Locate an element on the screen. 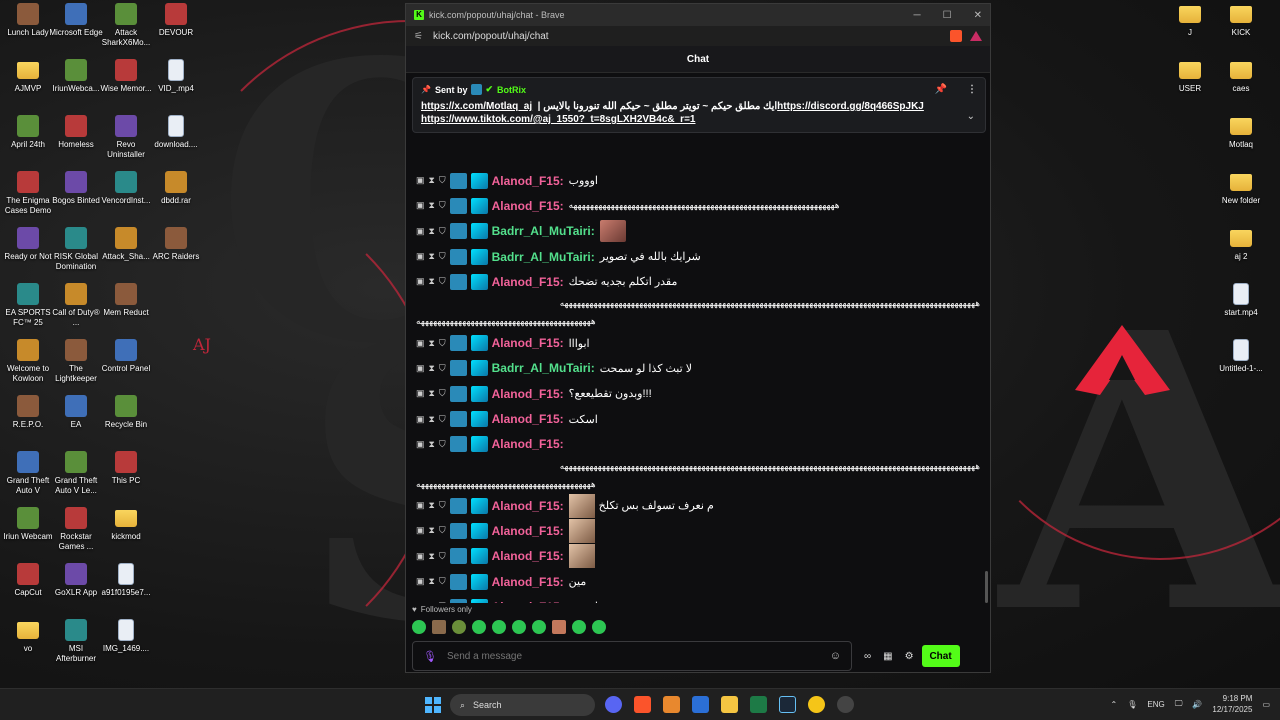 This screenshot has width=1280, height=720. maximize-button: ☐ is located at coordinates (947, 15).